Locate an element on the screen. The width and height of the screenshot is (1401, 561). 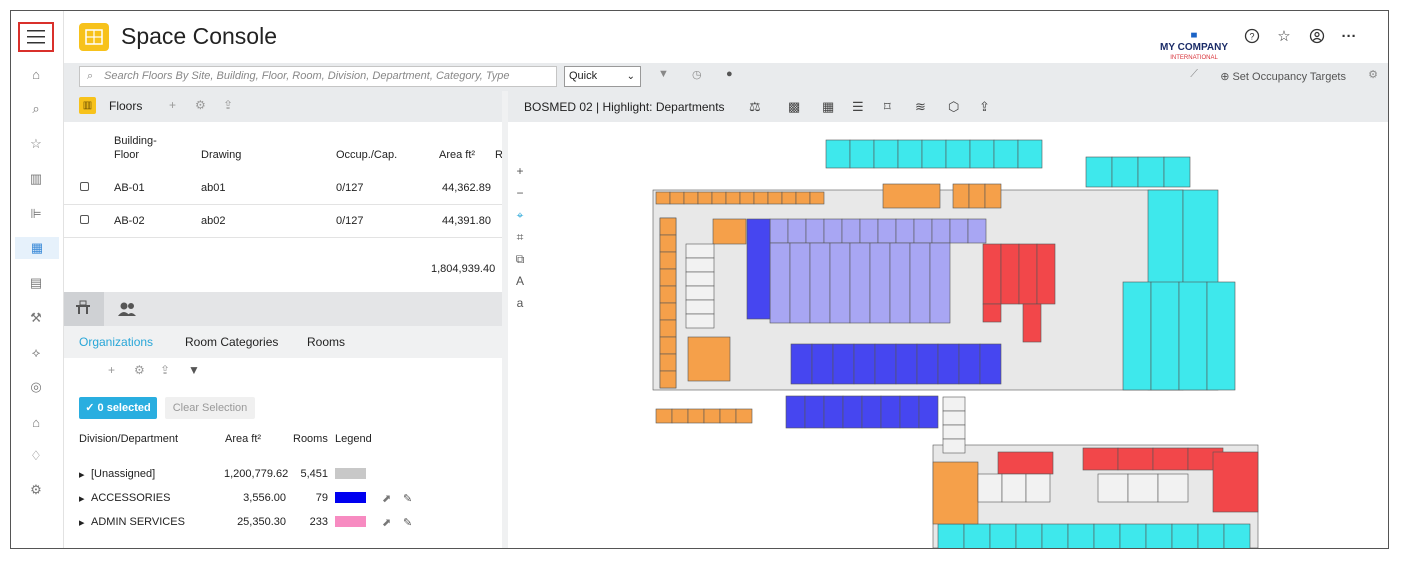
org-panel-tabs is located at coordinates (283, 309).